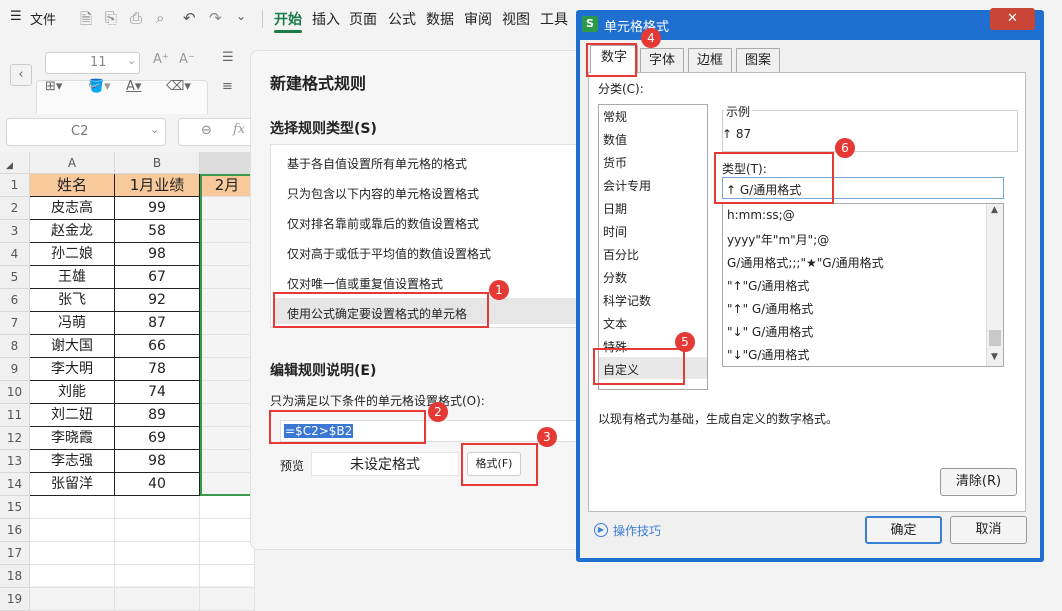 Image resolution: width=1062 pixels, height=611 pixels. What do you see at coordinates (72, 208) in the screenshot?
I see `name-cell: 皮志高` at bounding box center [72, 208].